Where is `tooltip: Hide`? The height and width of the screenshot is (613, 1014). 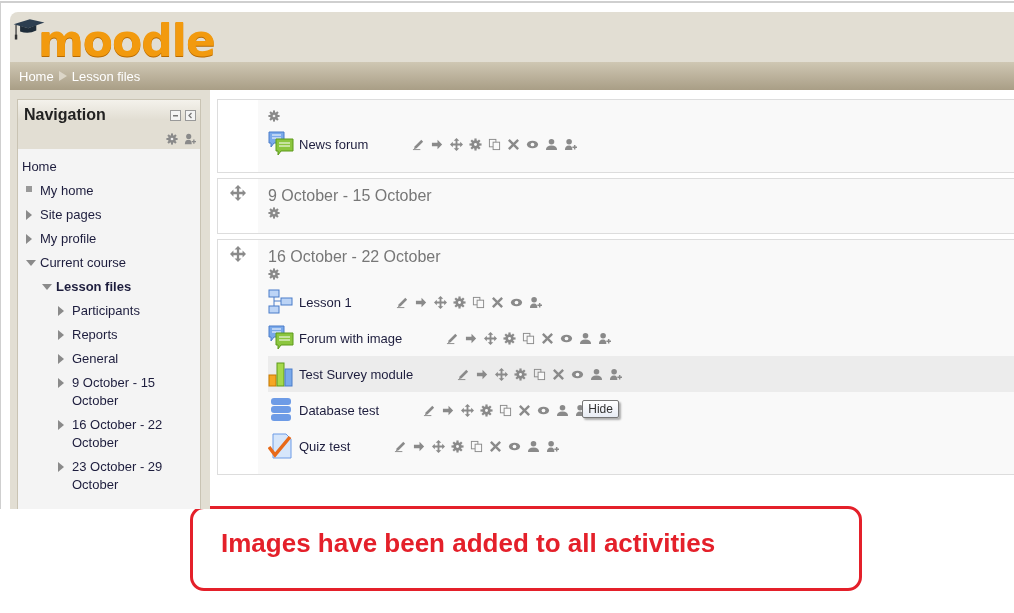 tooltip: Hide is located at coordinates (600, 408).